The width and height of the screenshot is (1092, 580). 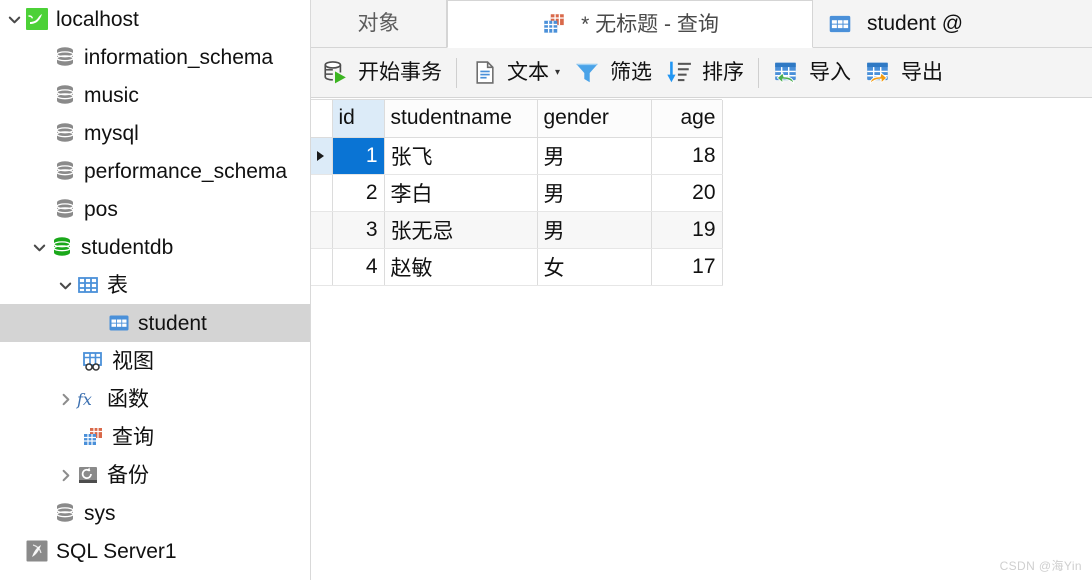 I want to click on begin-transaction-button: 开始事务, so click(x=382, y=73).